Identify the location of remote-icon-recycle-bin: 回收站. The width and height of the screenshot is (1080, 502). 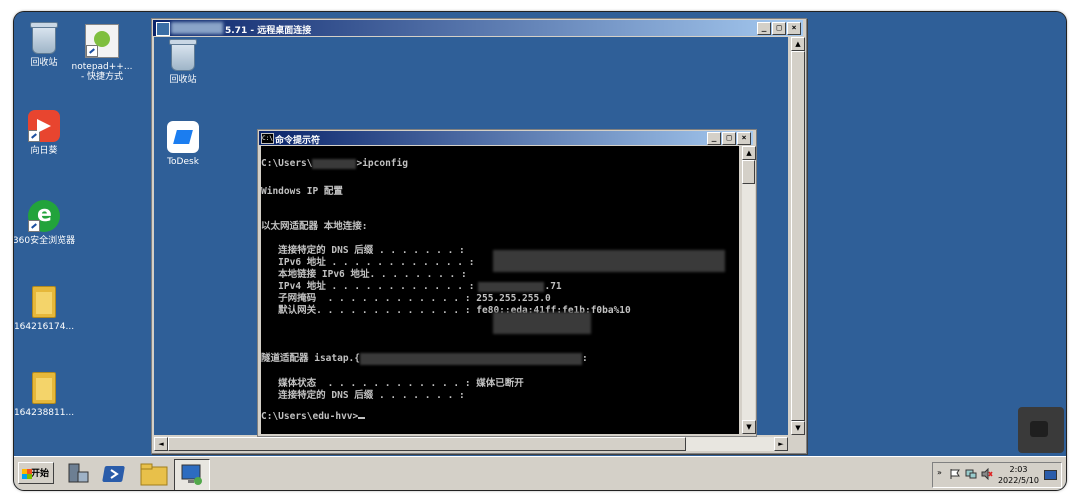
(183, 62).